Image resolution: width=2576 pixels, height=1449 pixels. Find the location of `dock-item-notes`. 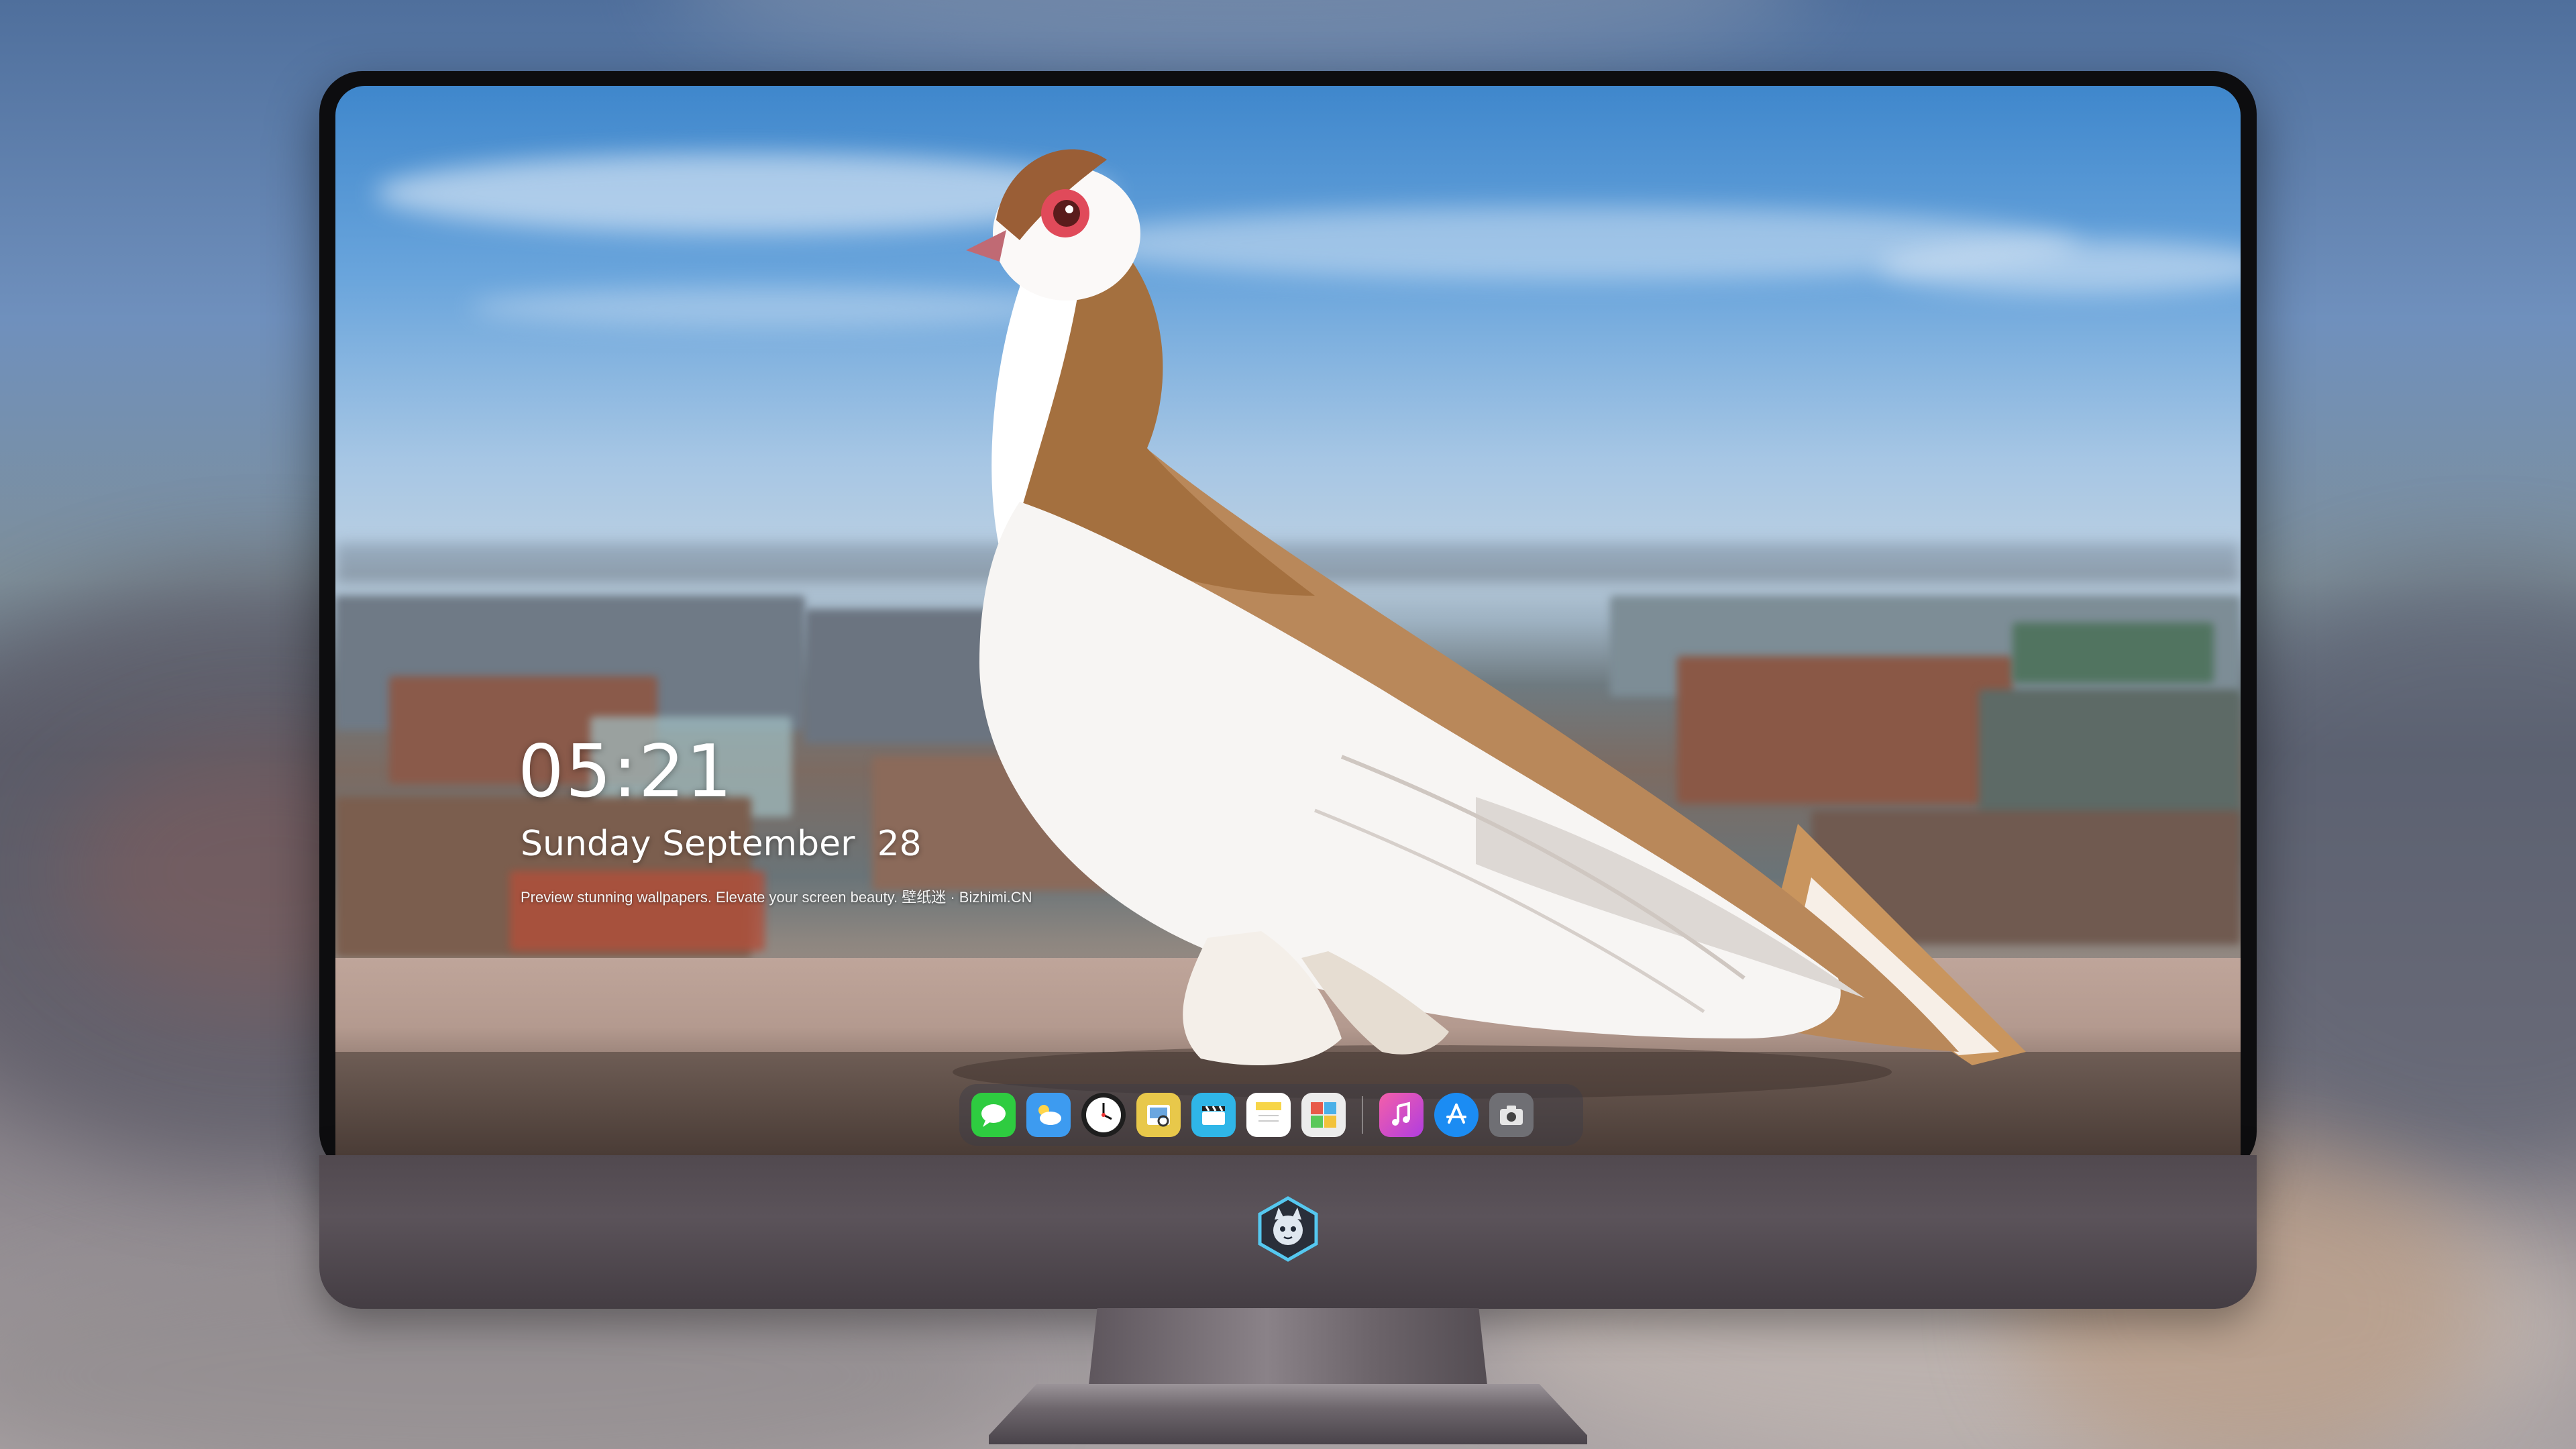

dock-item-notes is located at coordinates (1268, 1115).